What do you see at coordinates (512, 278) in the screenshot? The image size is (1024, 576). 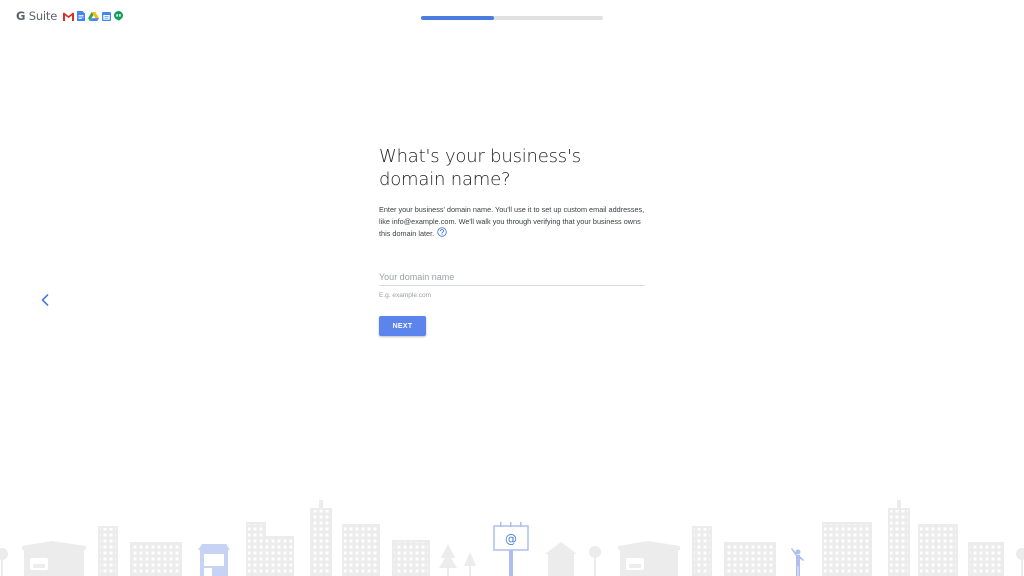 I see `domain-name-input` at bounding box center [512, 278].